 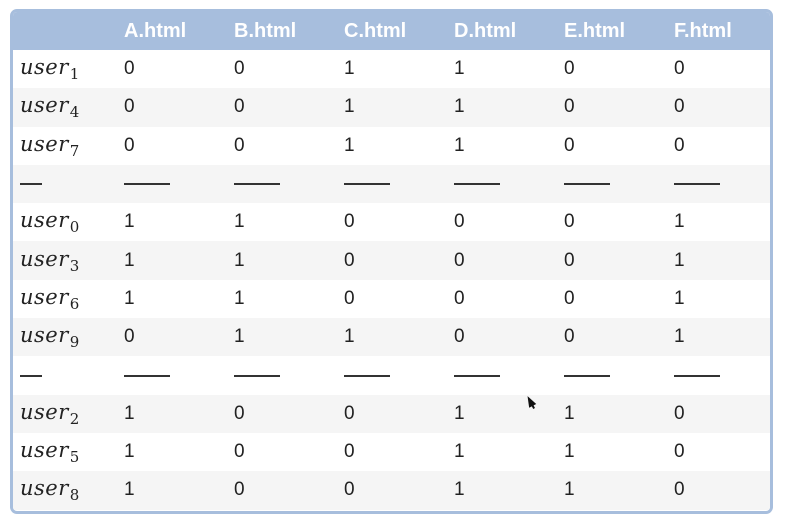 What do you see at coordinates (31, 184) in the screenshot?
I see `separator-dash-short` at bounding box center [31, 184].